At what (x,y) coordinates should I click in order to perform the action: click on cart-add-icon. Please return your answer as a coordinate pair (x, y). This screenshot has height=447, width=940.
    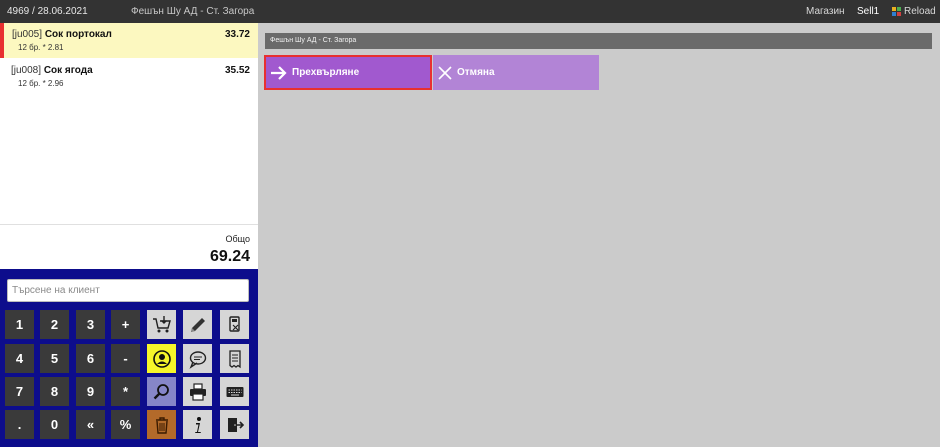
    Looking at the image, I should click on (161, 323).